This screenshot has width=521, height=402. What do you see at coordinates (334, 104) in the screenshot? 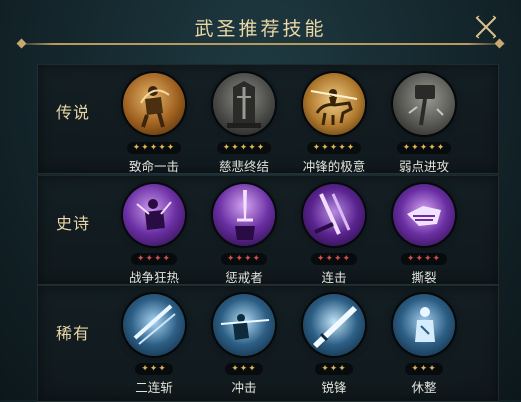
I see `cavalry-charge-icon` at bounding box center [334, 104].